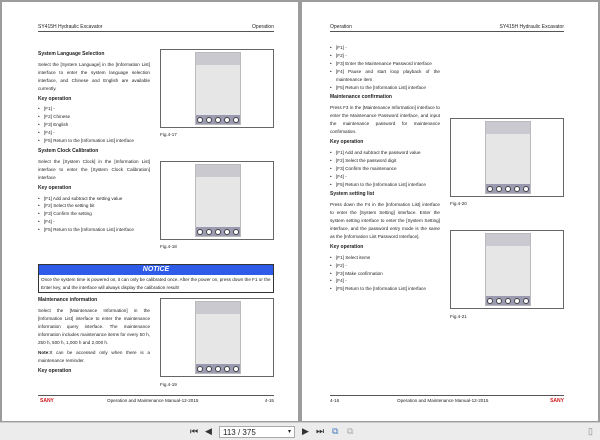 The height and width of the screenshot is (440, 600). I want to click on last-page-icon: ⏭, so click(320, 431).